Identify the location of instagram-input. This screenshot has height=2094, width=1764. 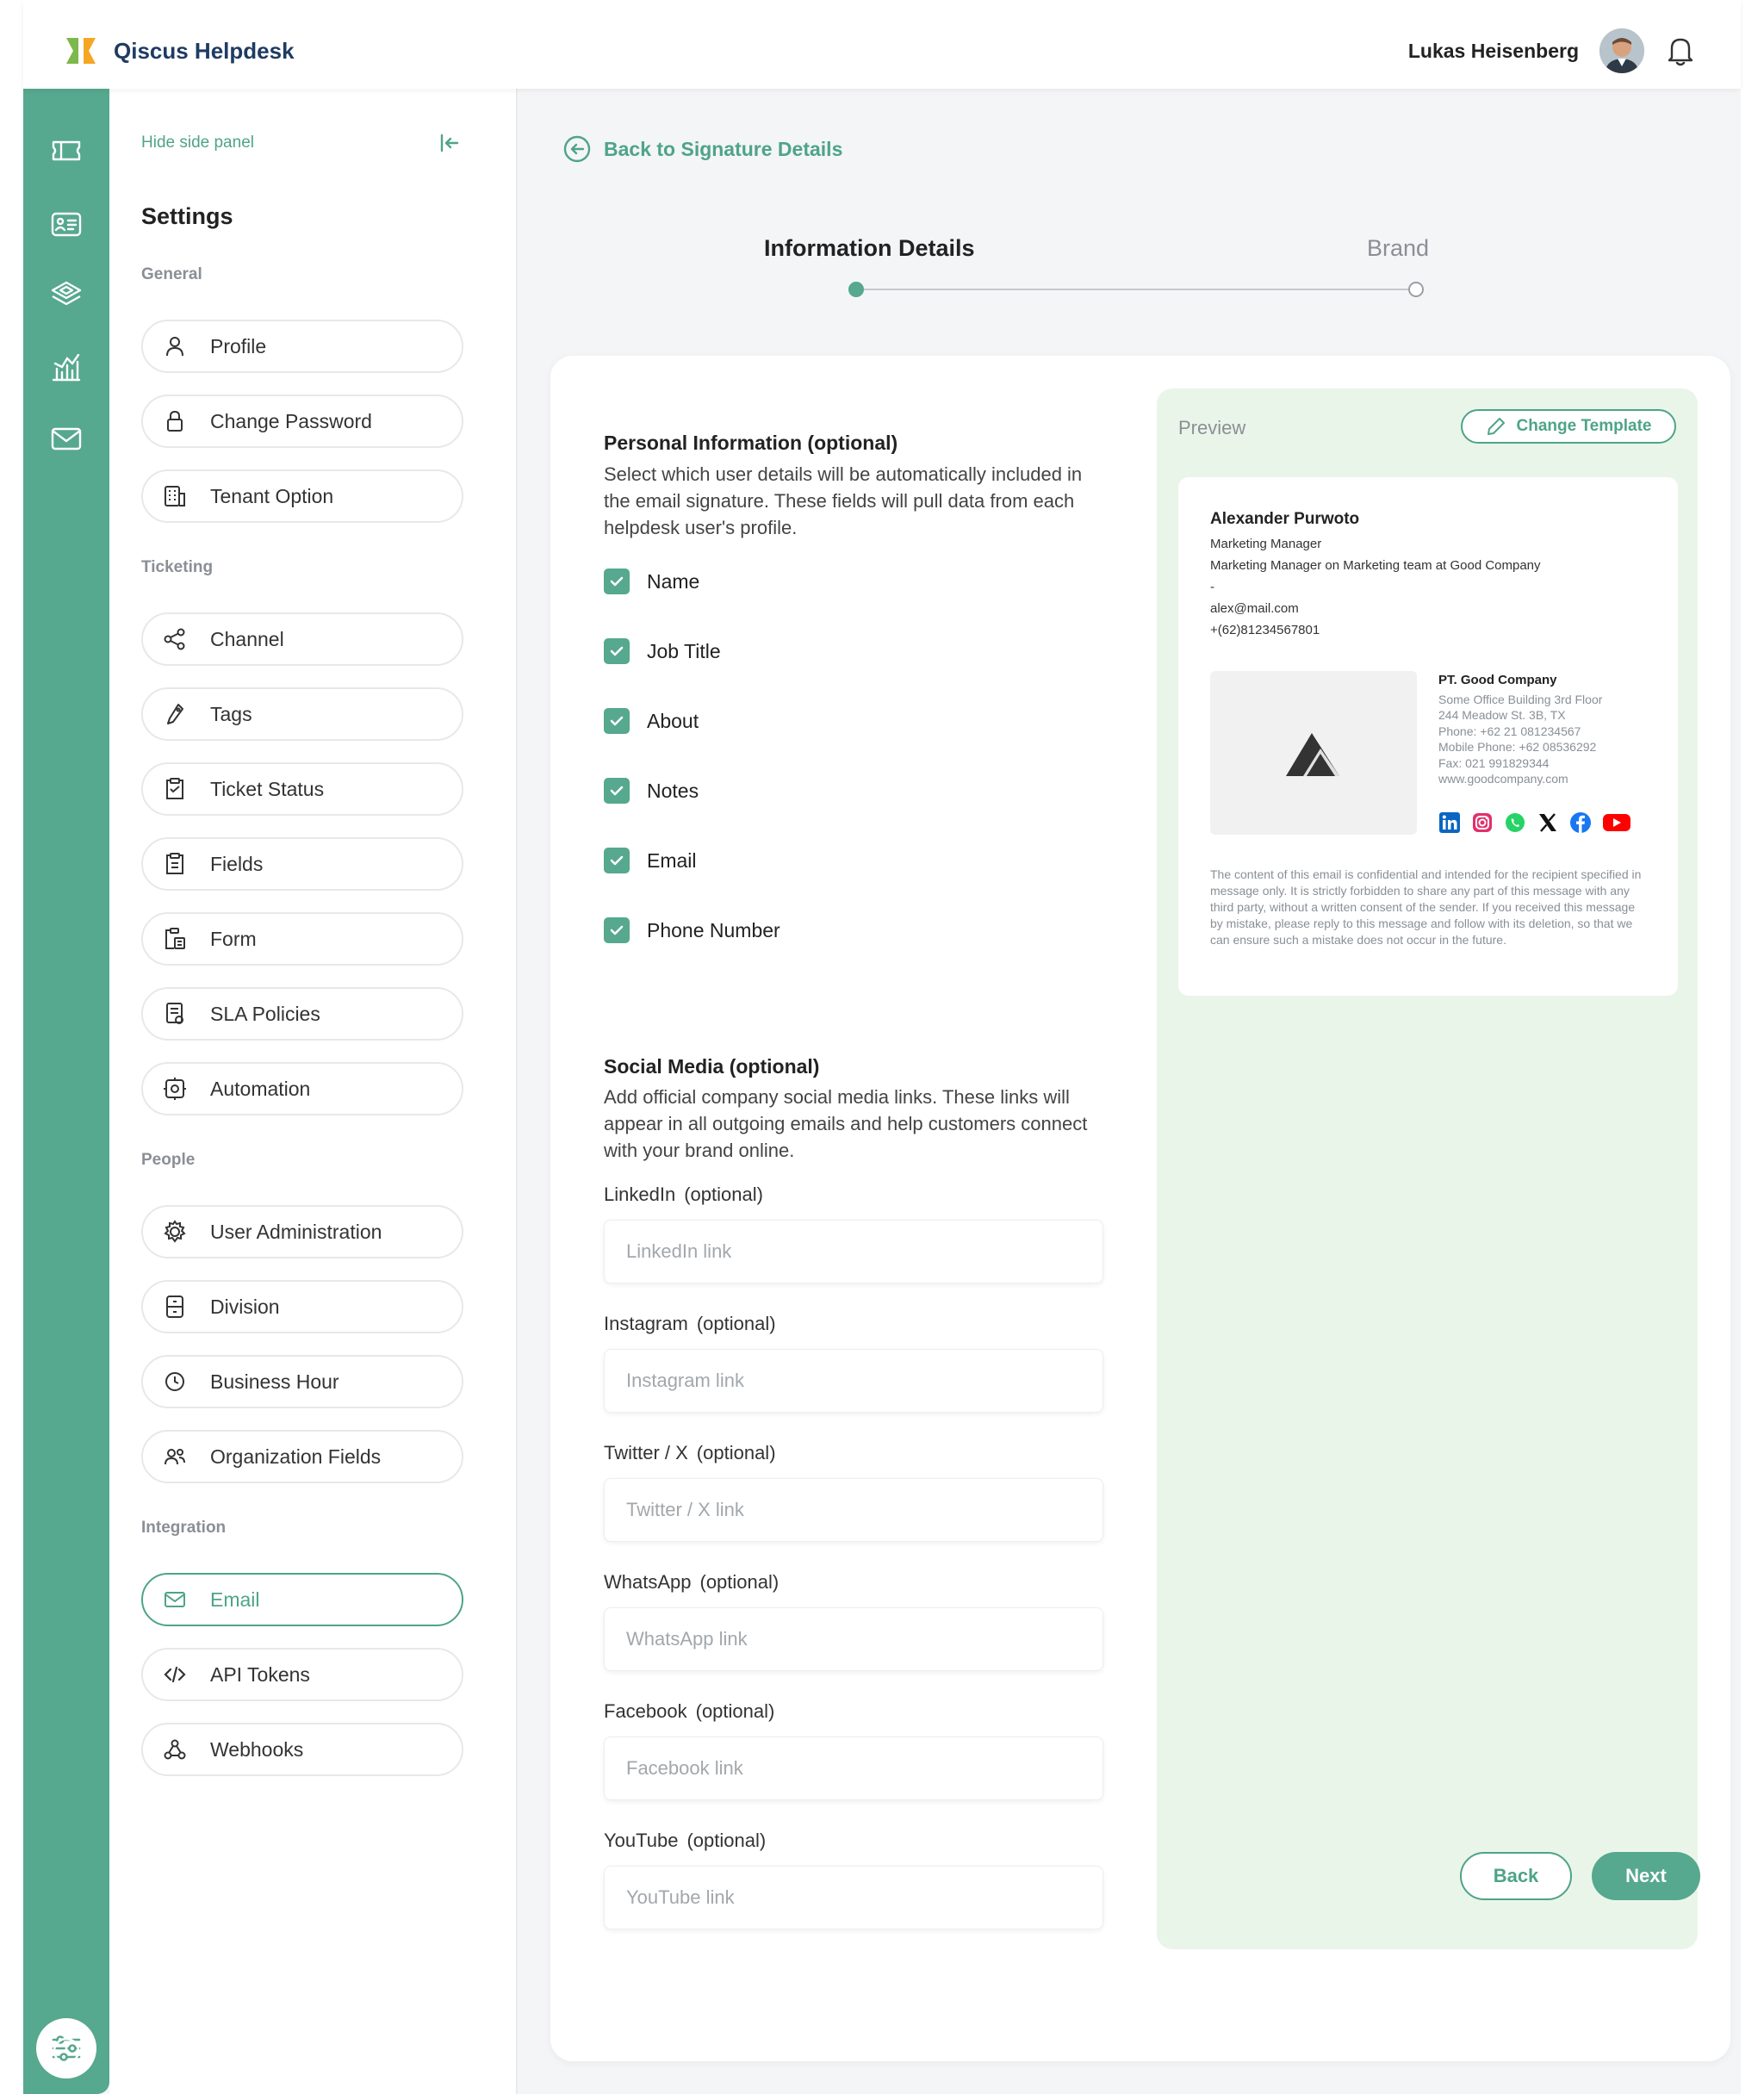
(853, 1381).